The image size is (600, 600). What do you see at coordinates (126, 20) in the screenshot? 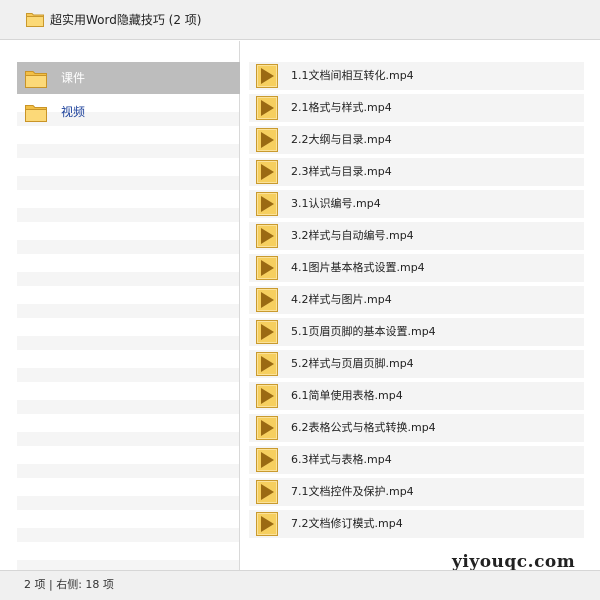
I see `window-title: 超实用Word隐藏技巧 (2 项)` at bounding box center [126, 20].